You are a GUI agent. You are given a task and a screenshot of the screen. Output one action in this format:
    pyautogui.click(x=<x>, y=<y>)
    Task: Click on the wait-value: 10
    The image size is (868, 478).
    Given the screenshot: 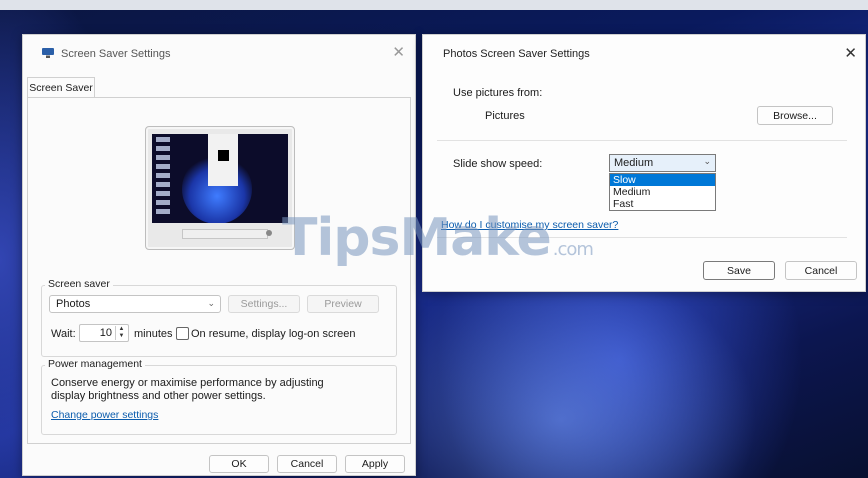 What is the action you would take?
    pyautogui.click(x=105, y=333)
    